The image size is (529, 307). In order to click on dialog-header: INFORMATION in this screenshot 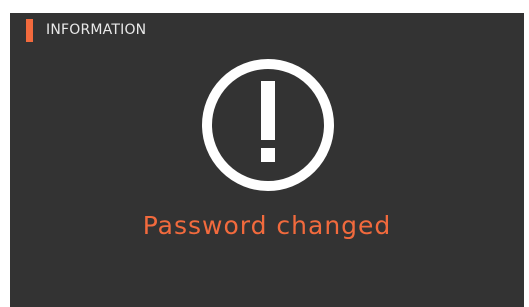, I will do `click(86, 30)`.